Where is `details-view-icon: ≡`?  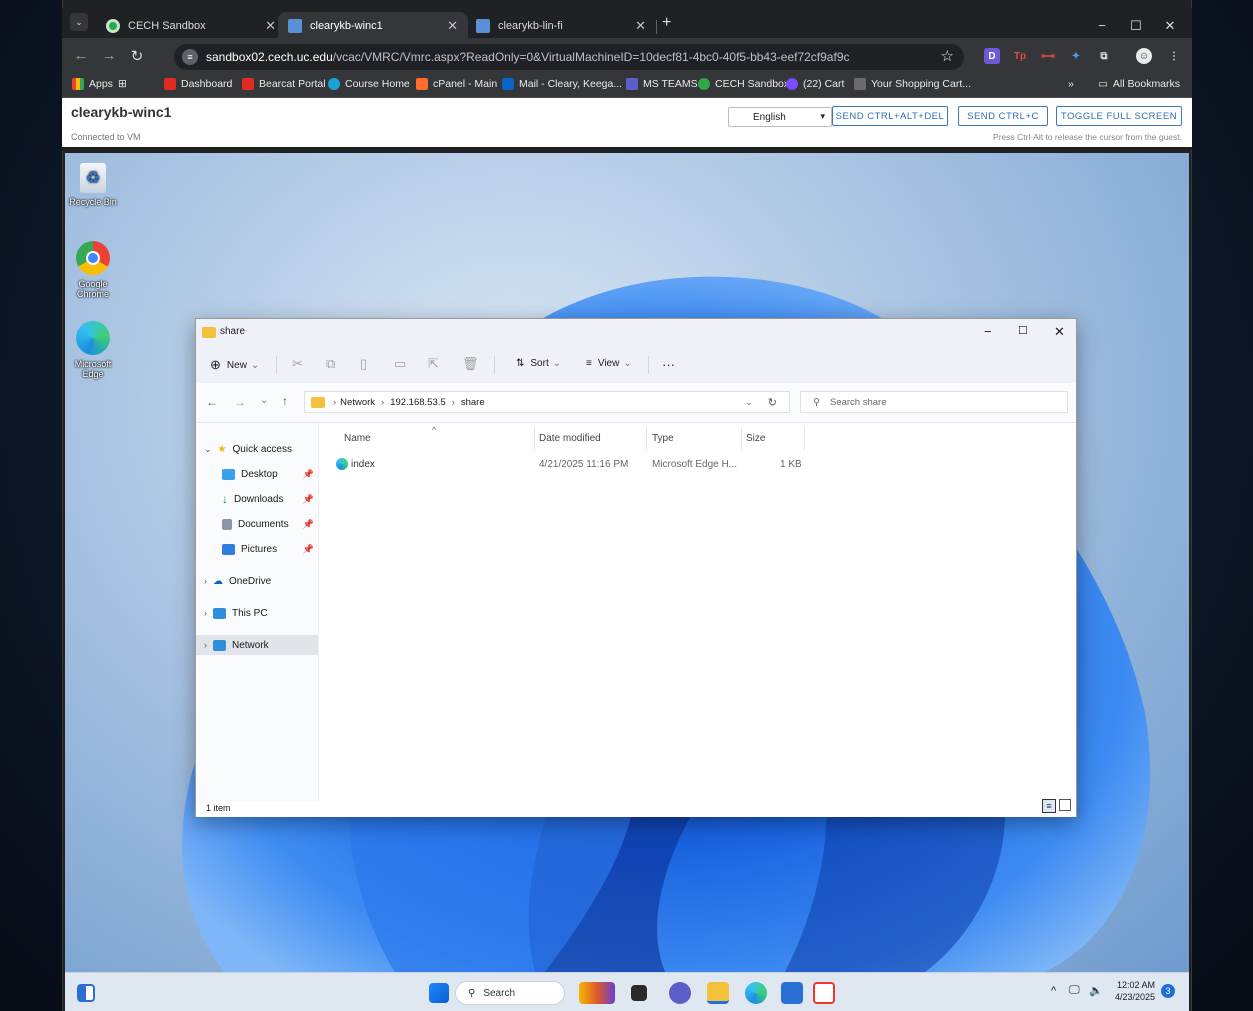
details-view-icon: ≡ is located at coordinates (1049, 806).